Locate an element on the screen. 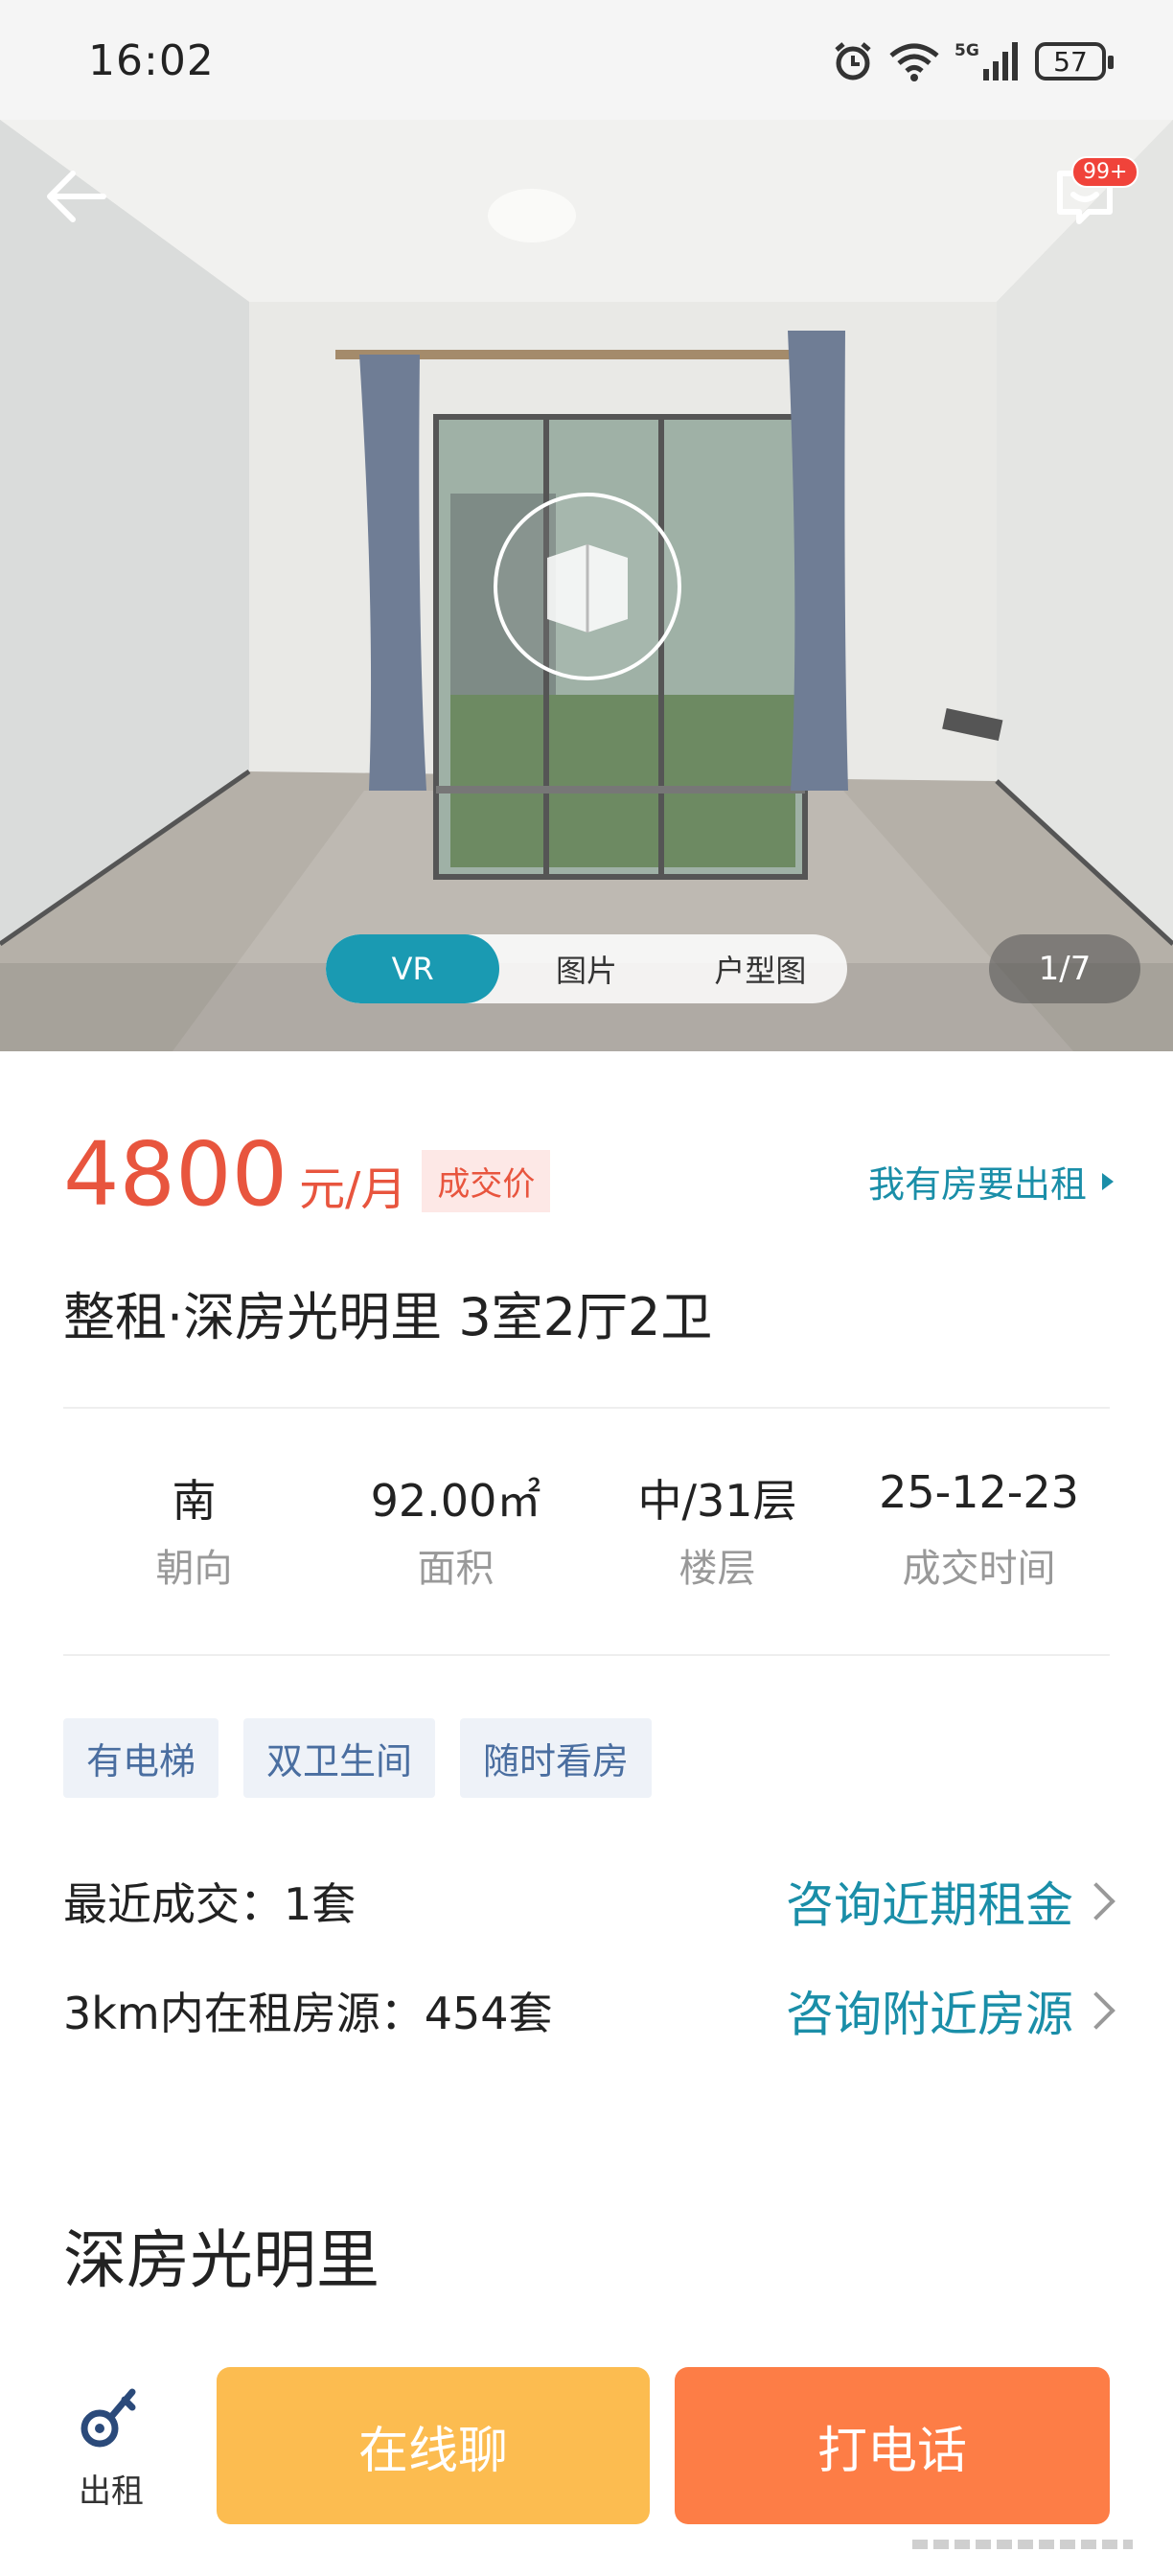 This screenshot has height=2576, width=1173. rent-button: 出租 is located at coordinates (111, 2445).